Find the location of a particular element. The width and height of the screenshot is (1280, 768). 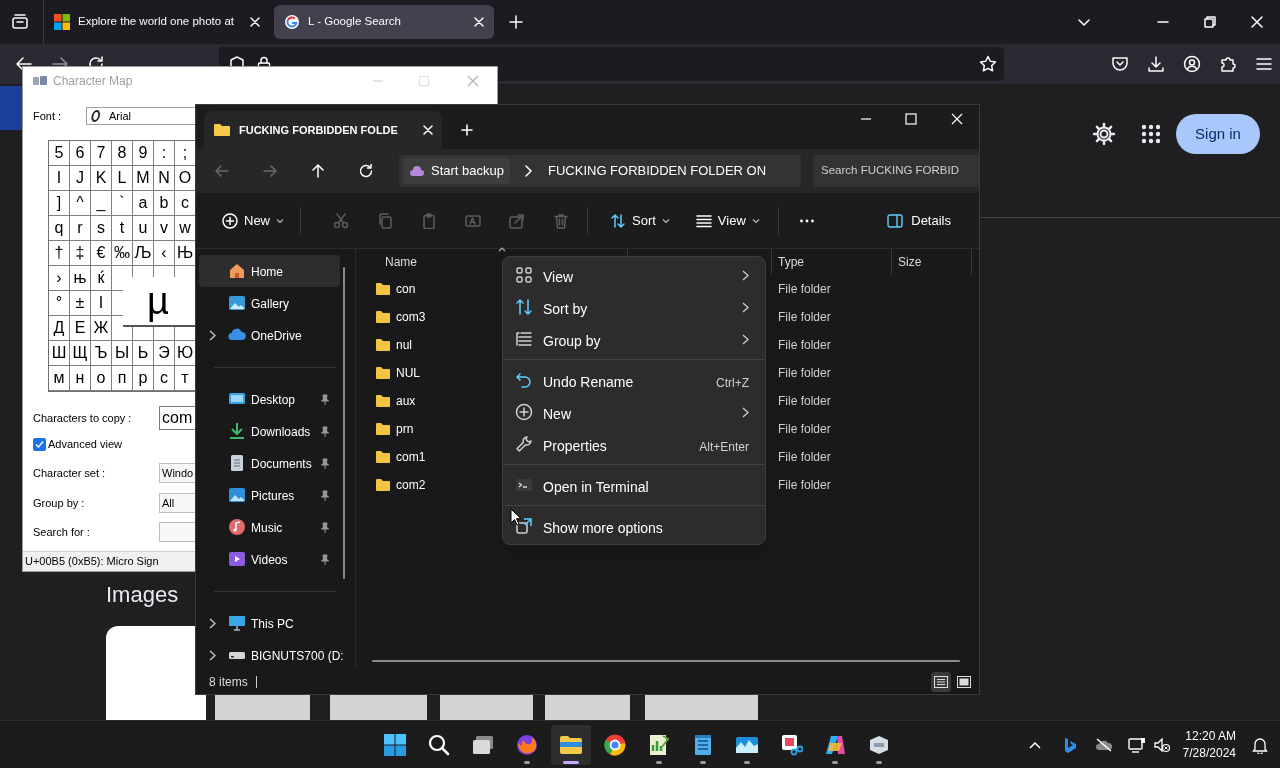

search-field: Search FUCKING FORBID is located at coordinates (896, 171).